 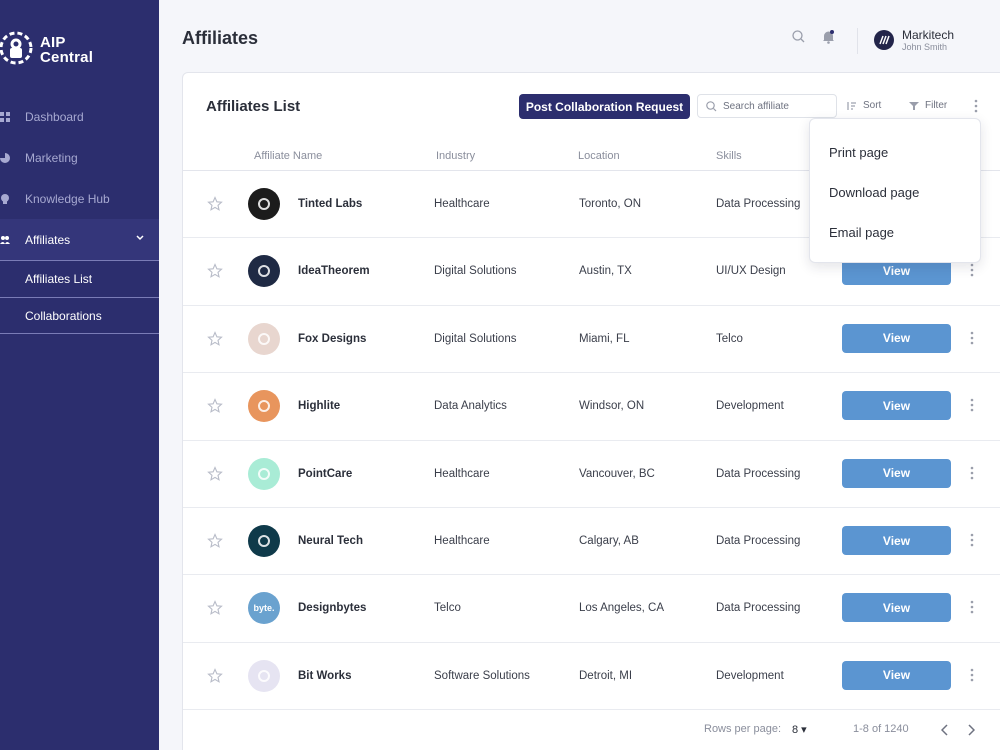 What do you see at coordinates (851, 105) in the screenshot?
I see `sort-icon` at bounding box center [851, 105].